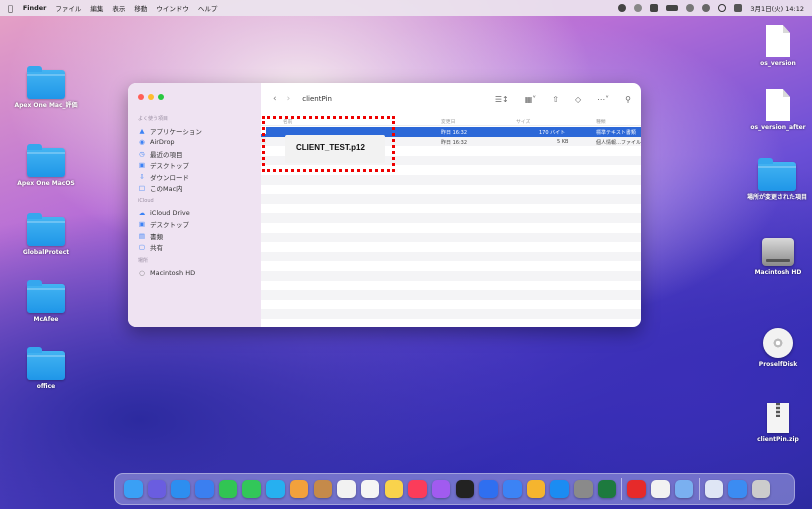 The width and height of the screenshot is (812, 509). I want to click on sidebar-item-documents: ▤ 書類, so click(199, 236).